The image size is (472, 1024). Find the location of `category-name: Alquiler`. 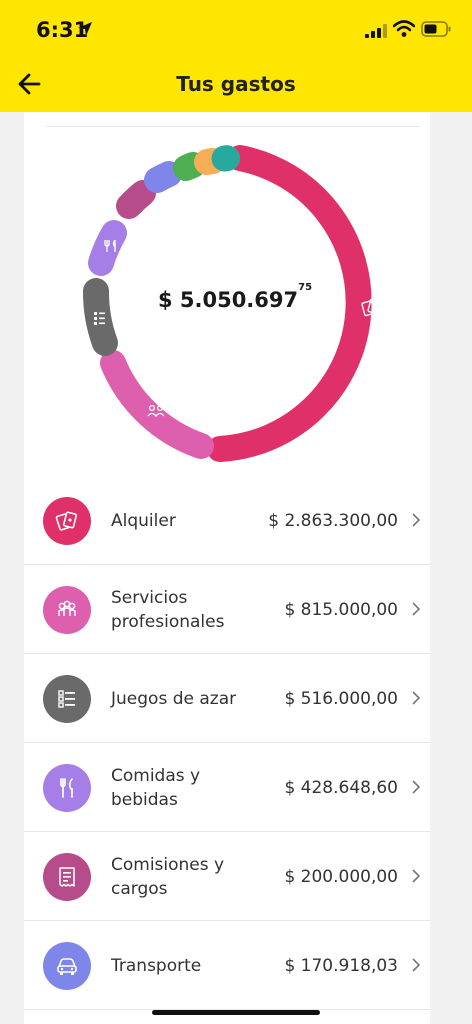

category-name: Alquiler is located at coordinates (143, 520).